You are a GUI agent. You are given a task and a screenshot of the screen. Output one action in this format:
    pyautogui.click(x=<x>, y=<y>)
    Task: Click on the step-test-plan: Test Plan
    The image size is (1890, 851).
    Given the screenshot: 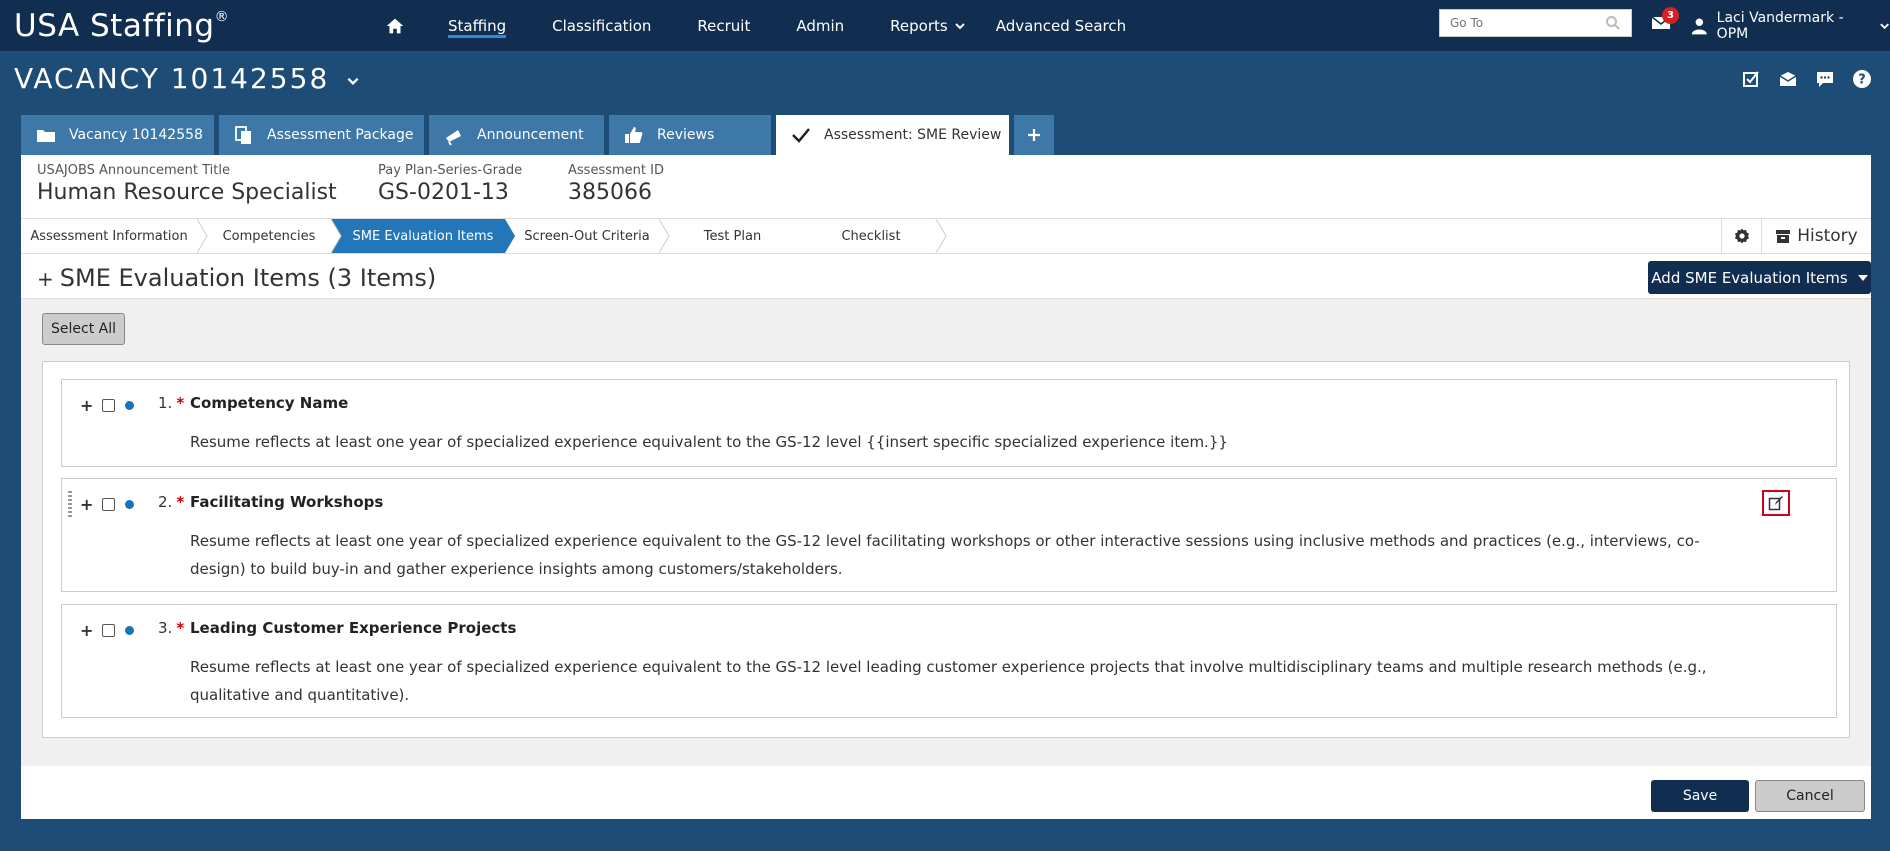 What is the action you would take?
    pyautogui.click(x=732, y=236)
    